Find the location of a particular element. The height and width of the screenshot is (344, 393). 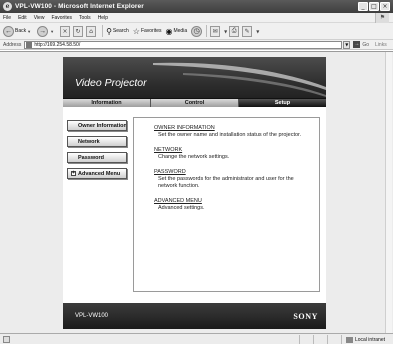

go-label: Go is located at coordinates (366, 44).